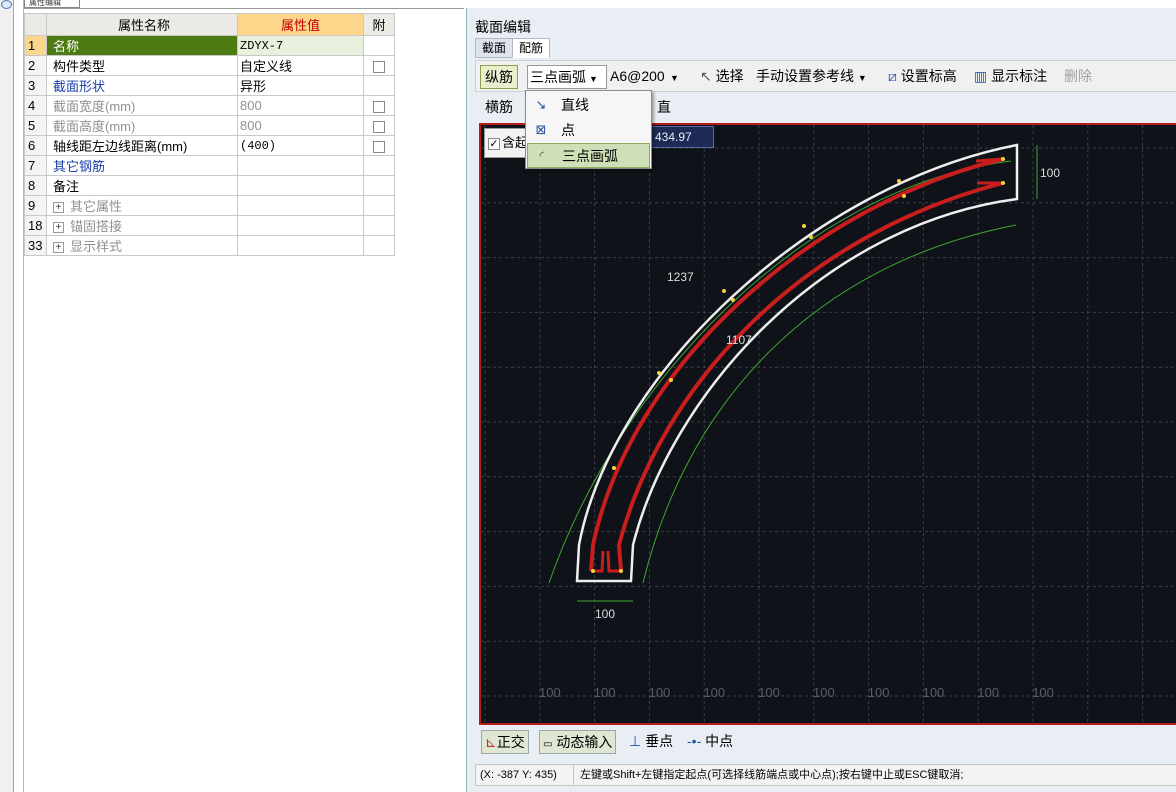 The height and width of the screenshot is (792, 1176). I want to click on table-row: 1 名称 ZDYX-7, so click(209, 45).